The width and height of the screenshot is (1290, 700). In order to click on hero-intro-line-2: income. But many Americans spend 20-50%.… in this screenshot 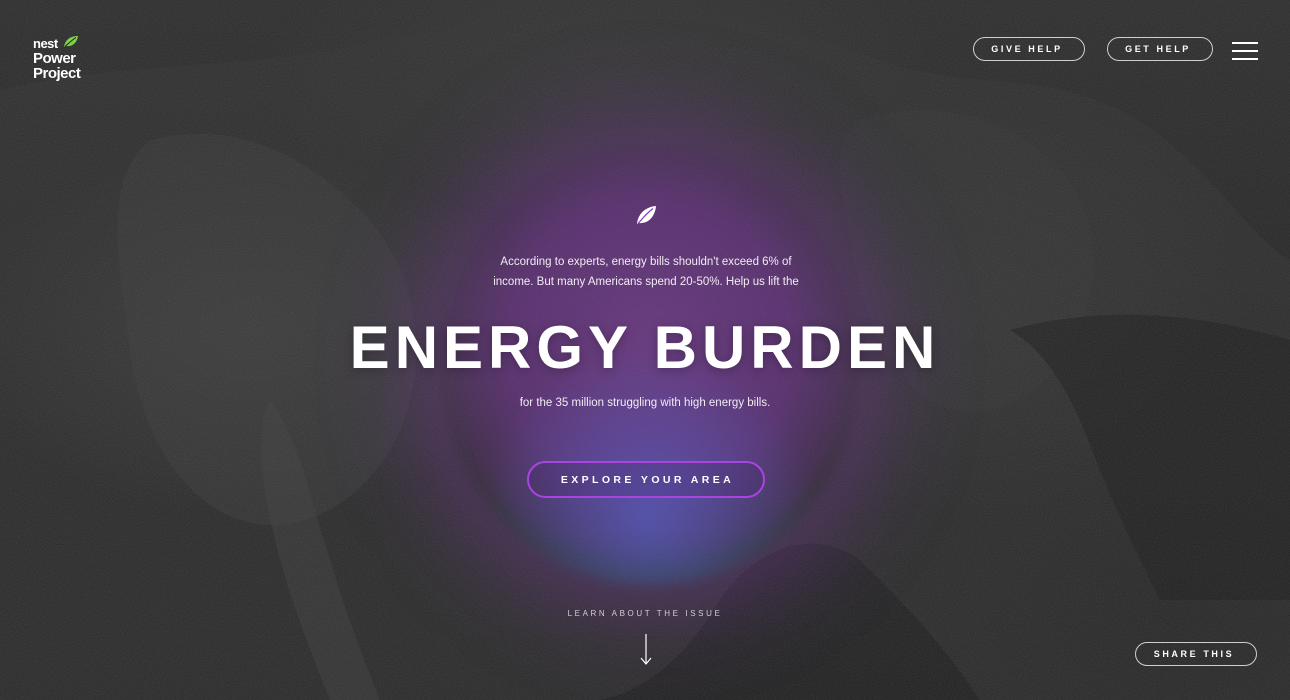, I will do `click(646, 282)`.